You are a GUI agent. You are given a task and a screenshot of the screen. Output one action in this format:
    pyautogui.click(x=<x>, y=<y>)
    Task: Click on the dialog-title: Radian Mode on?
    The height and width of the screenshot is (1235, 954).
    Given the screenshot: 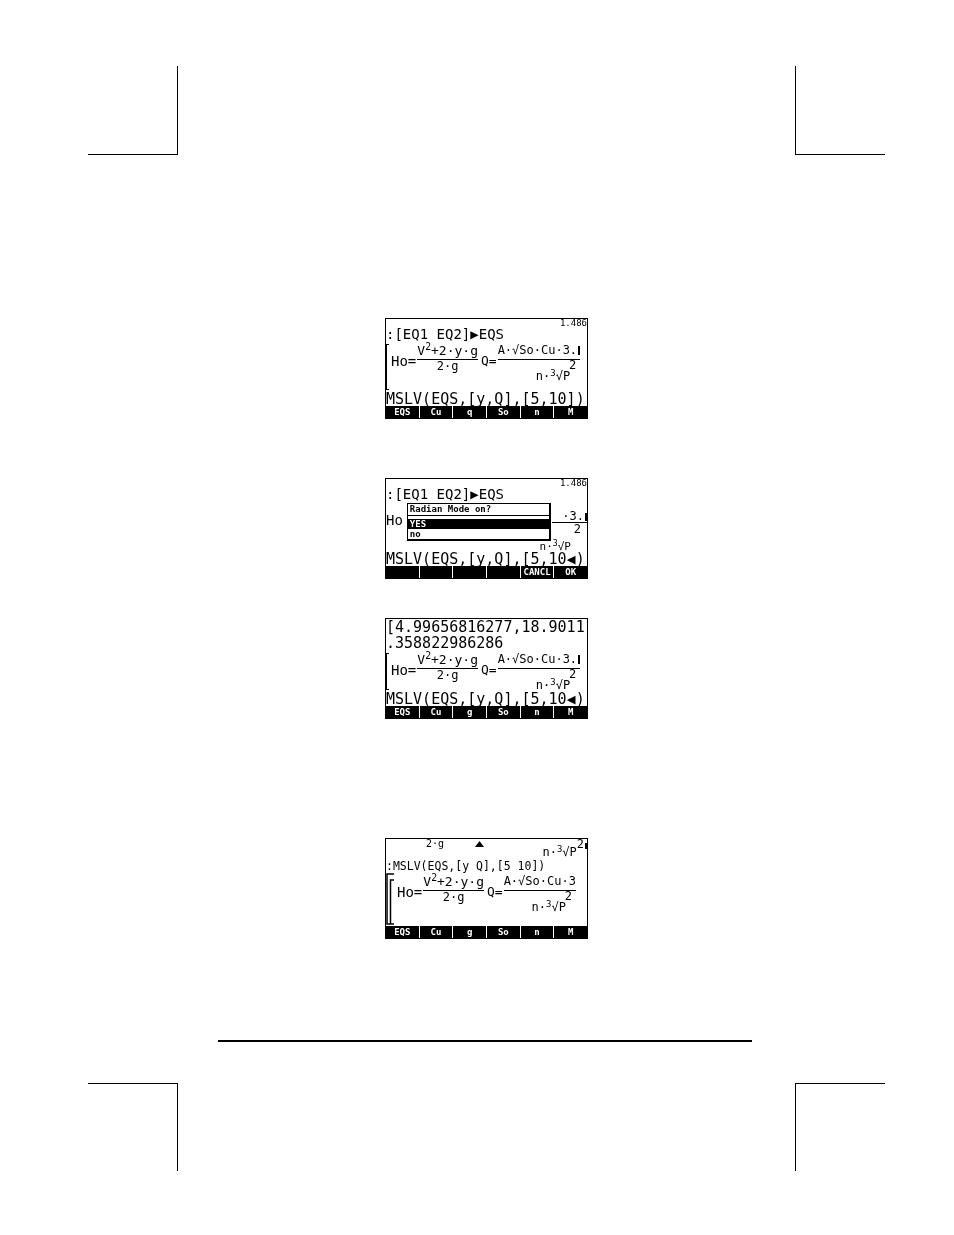 What is the action you would take?
    pyautogui.click(x=450, y=509)
    